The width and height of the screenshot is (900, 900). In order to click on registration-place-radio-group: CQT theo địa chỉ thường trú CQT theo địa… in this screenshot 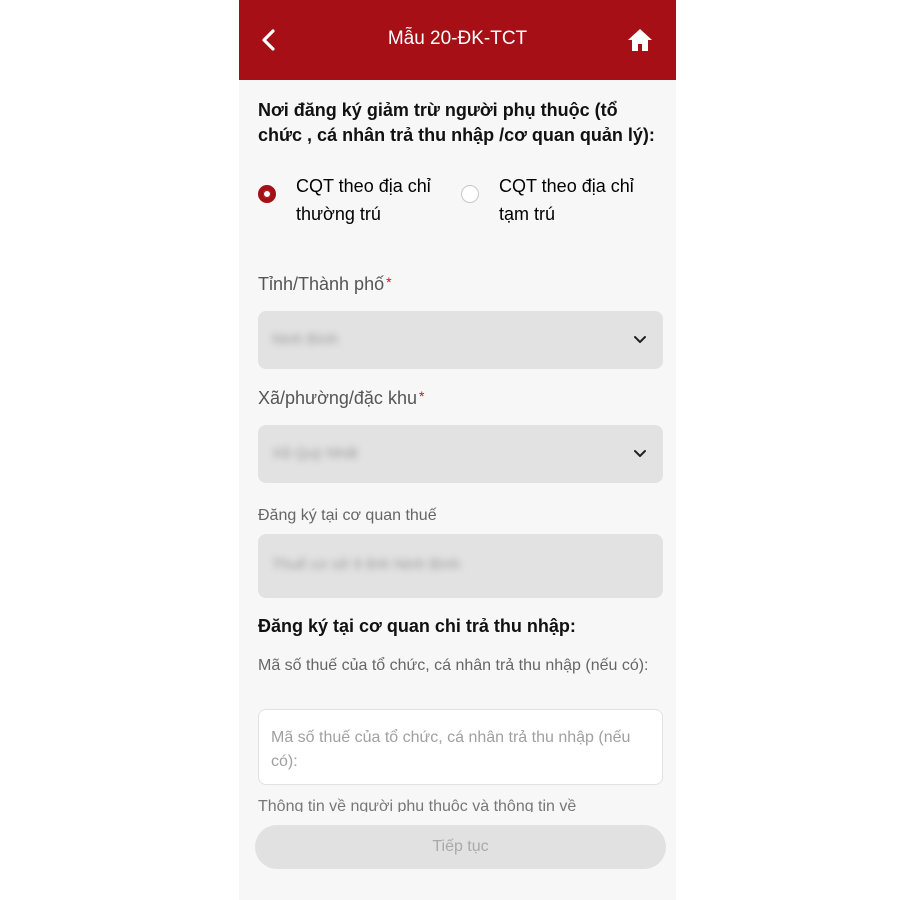, I will do `click(460, 204)`.